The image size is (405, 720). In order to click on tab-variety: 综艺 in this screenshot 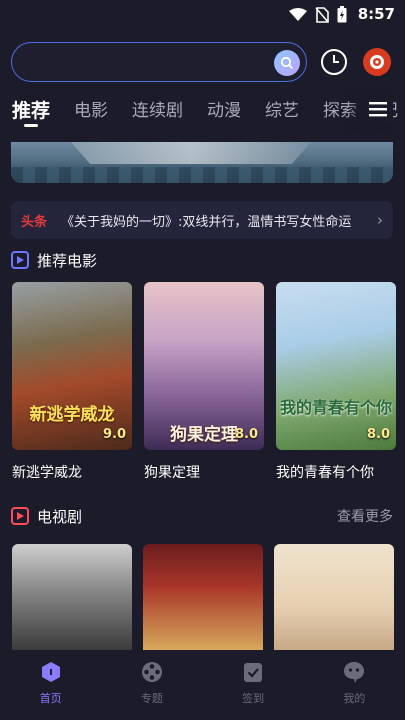, I will do `click(282, 113)`.